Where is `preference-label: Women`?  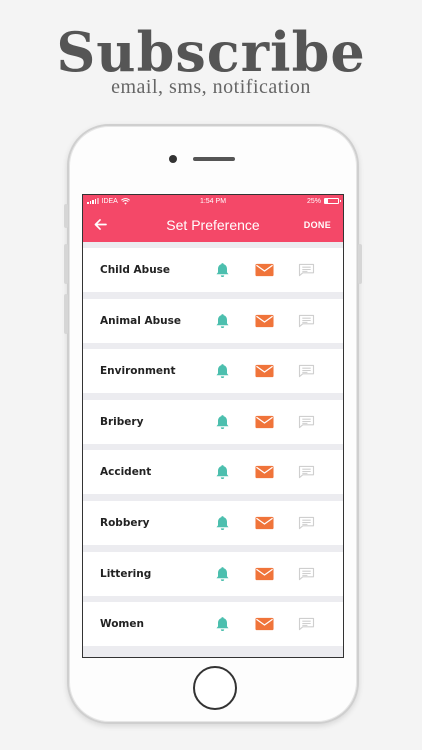
preference-label: Women is located at coordinates (122, 624).